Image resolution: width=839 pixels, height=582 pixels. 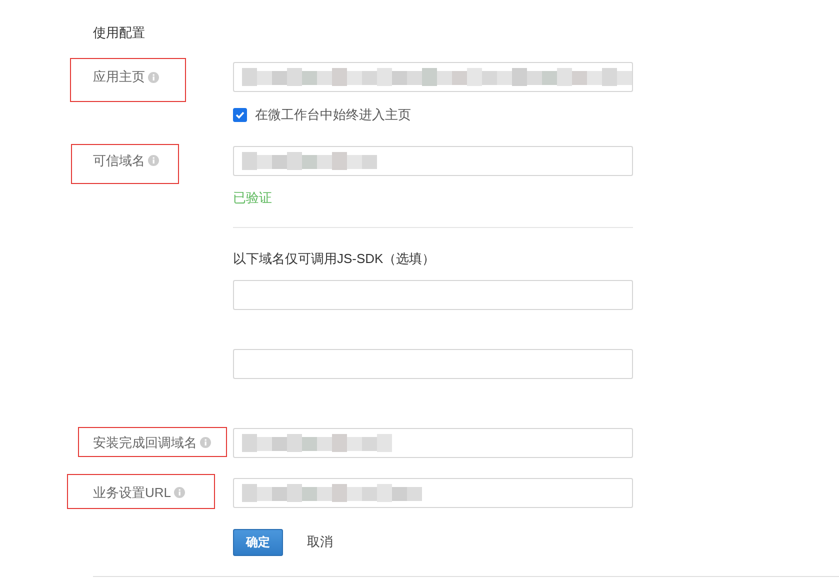 I want to click on field-label: 业务设置URL, so click(x=132, y=493).